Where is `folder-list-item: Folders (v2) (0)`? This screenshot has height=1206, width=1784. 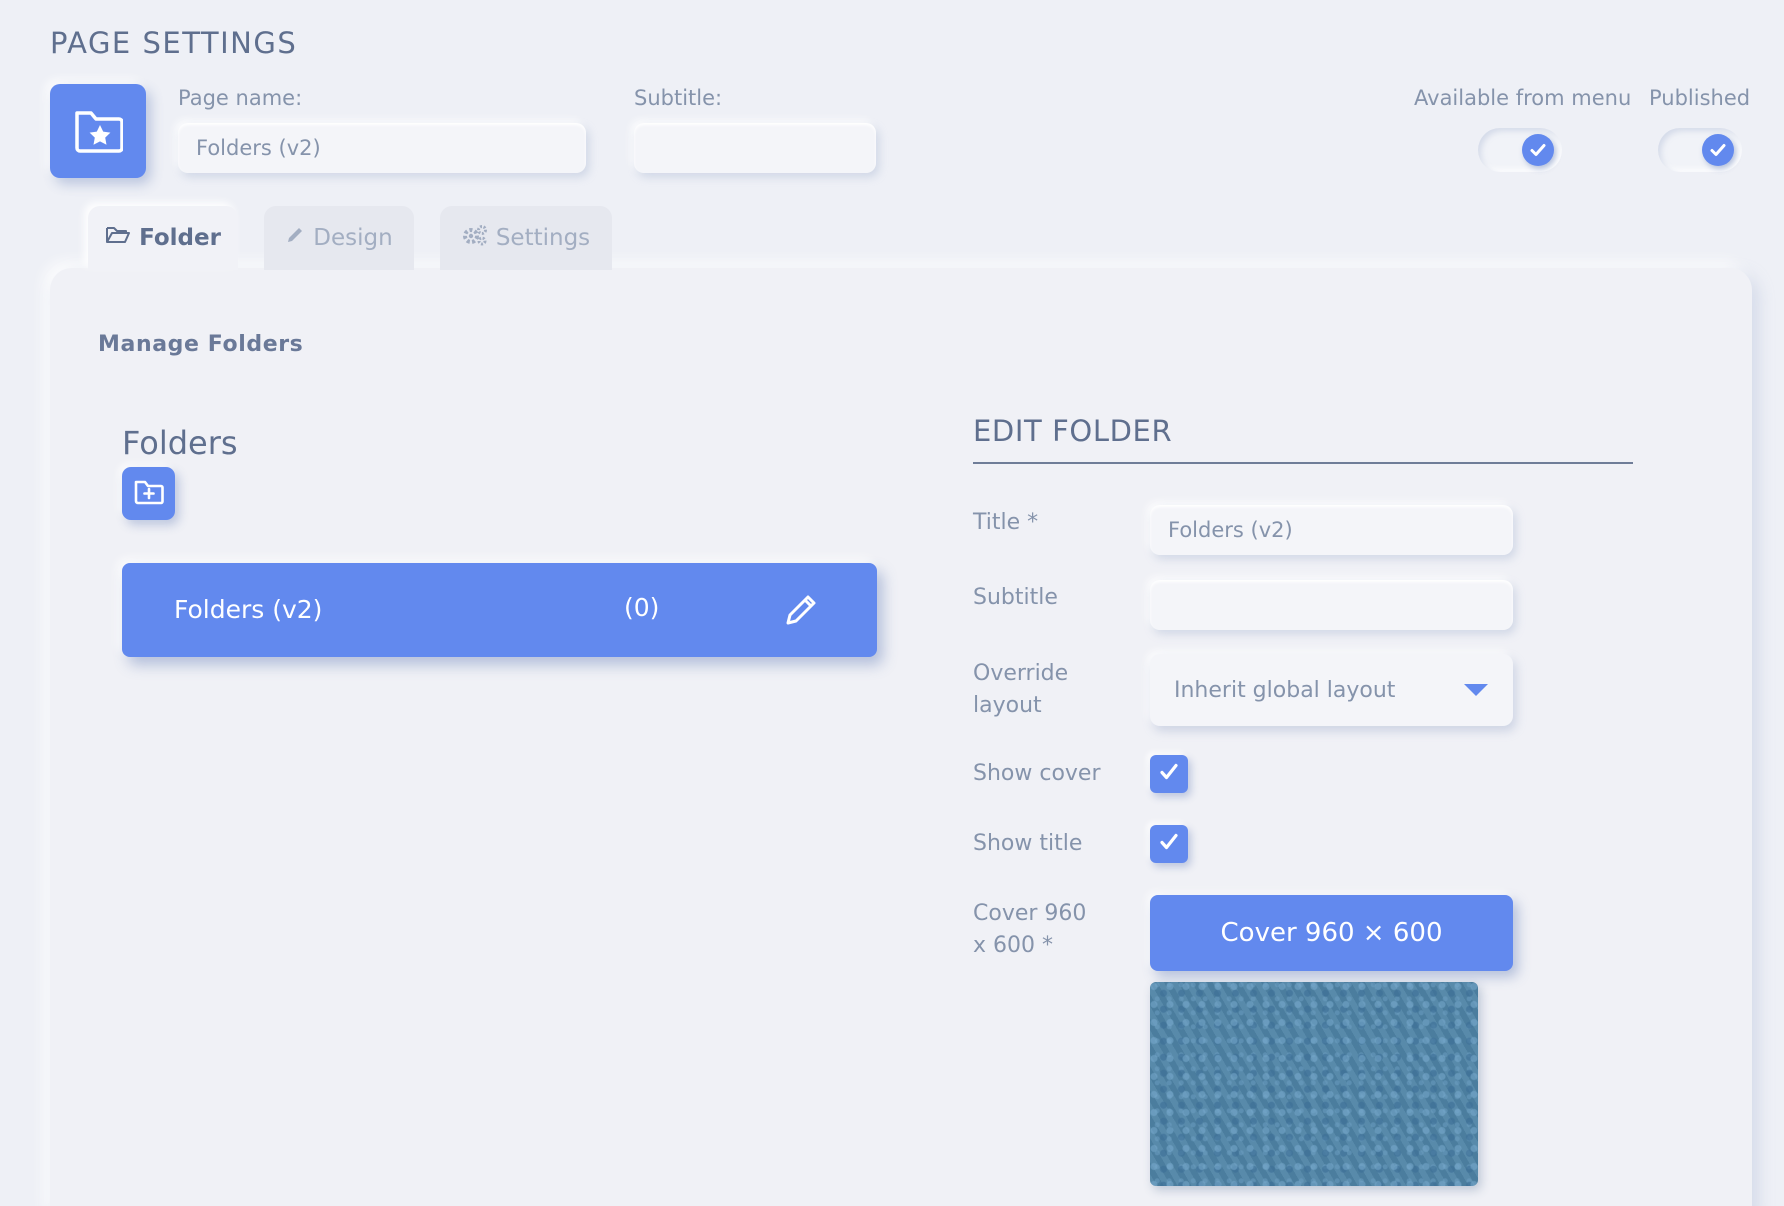
folder-list-item: Folders (v2) (0) is located at coordinates (499, 610).